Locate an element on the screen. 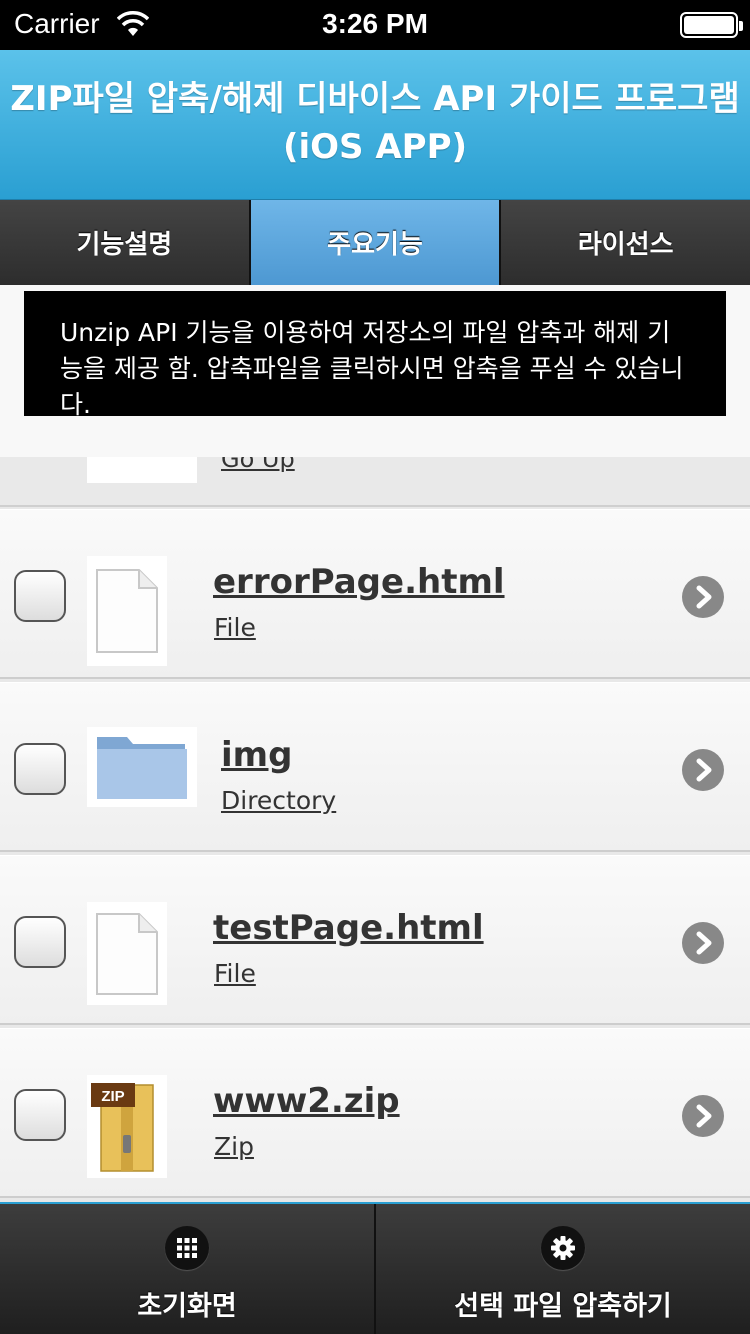 The width and height of the screenshot is (750, 1334). bottom-toolbar: 초기화면 선택 파일 압축하기 is located at coordinates (375, 1268).